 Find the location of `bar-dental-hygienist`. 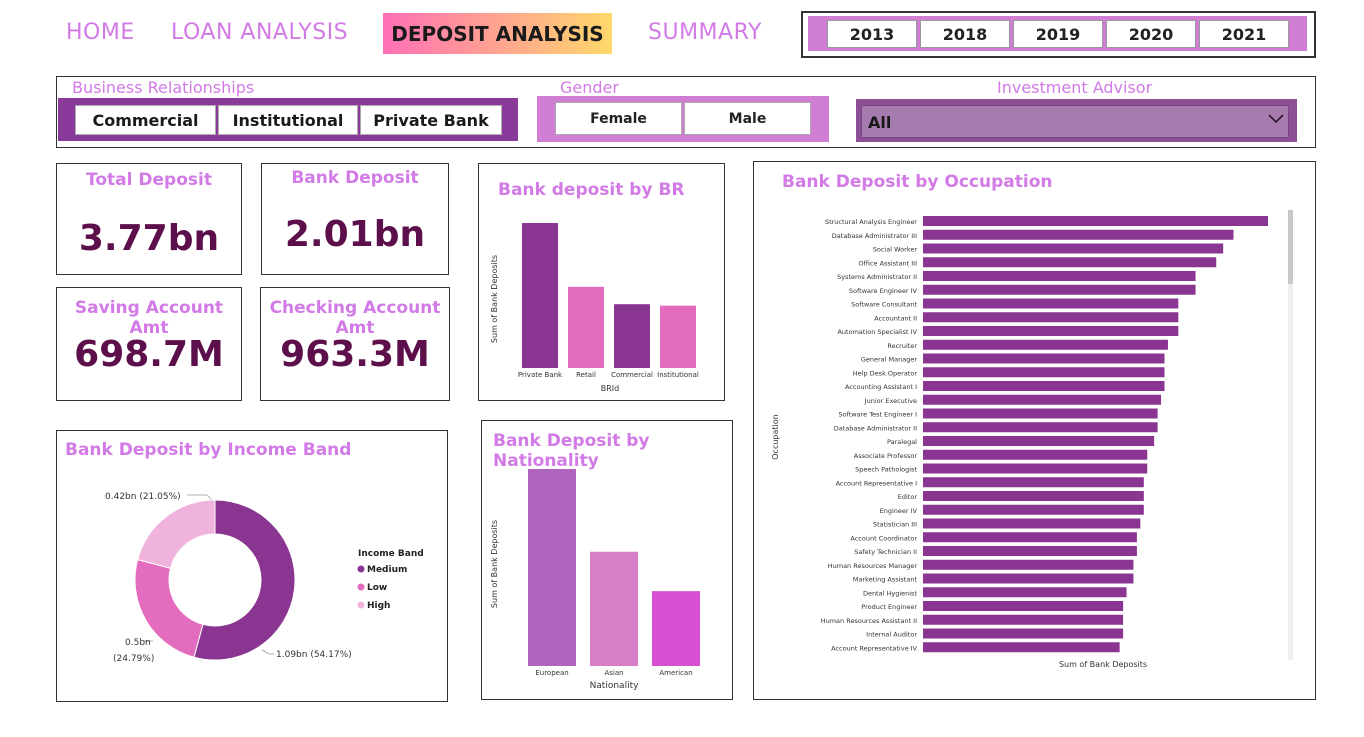

bar-dental-hygienist is located at coordinates (1025, 592).